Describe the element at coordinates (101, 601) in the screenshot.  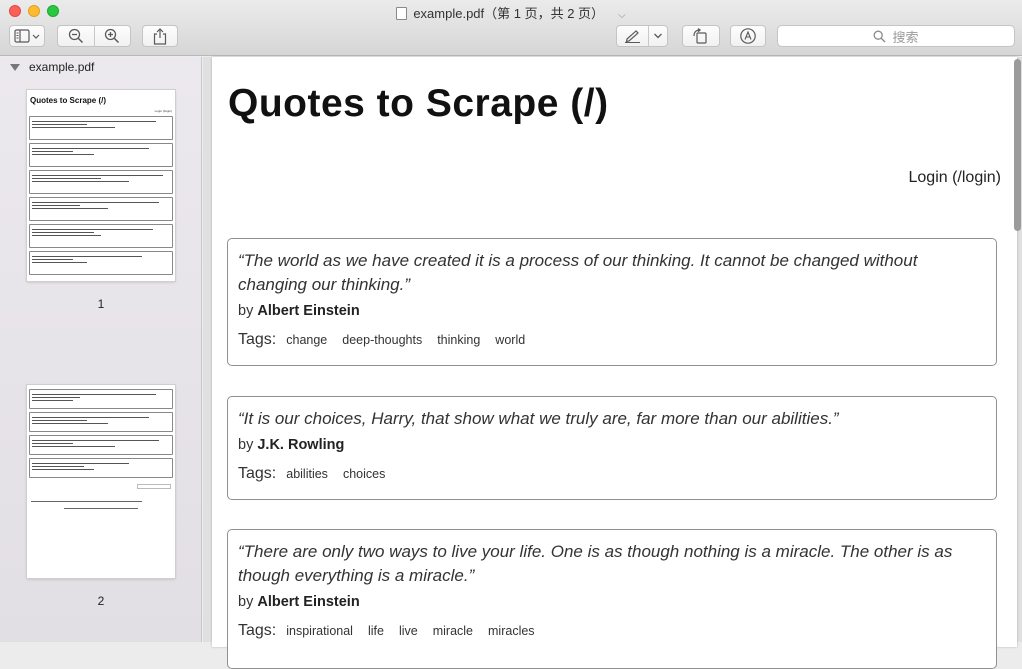
I see `page-thumbnail-label-2: 2` at that location.